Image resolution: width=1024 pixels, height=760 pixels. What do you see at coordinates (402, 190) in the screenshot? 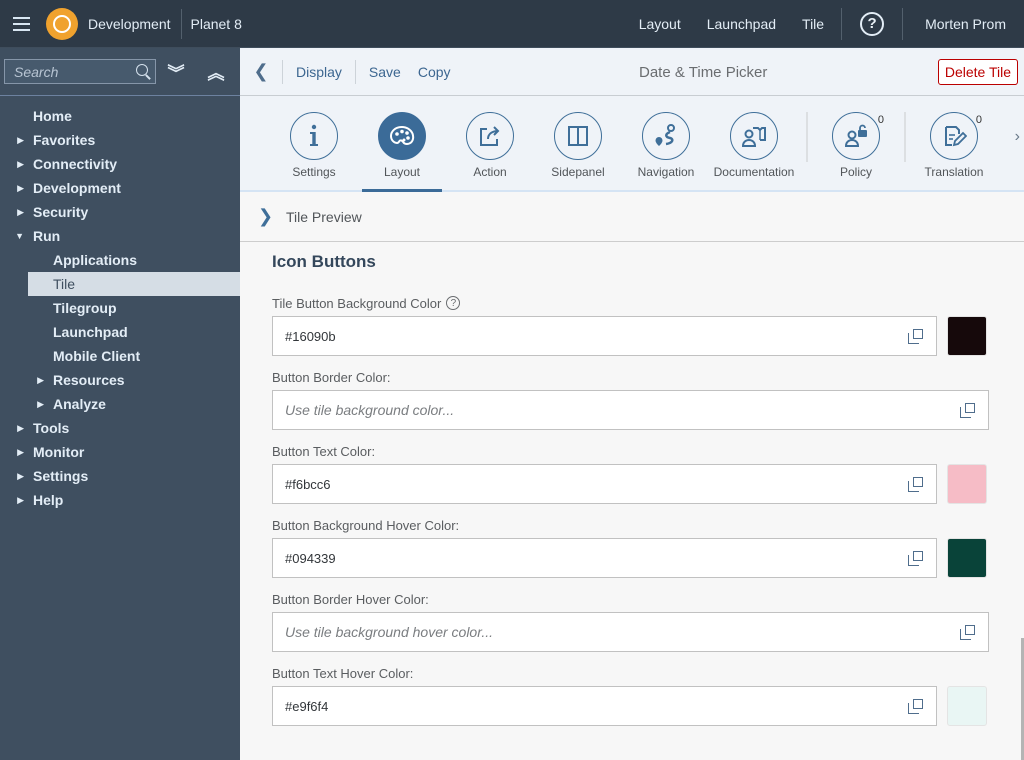
I see `active-tab-indicator` at bounding box center [402, 190].